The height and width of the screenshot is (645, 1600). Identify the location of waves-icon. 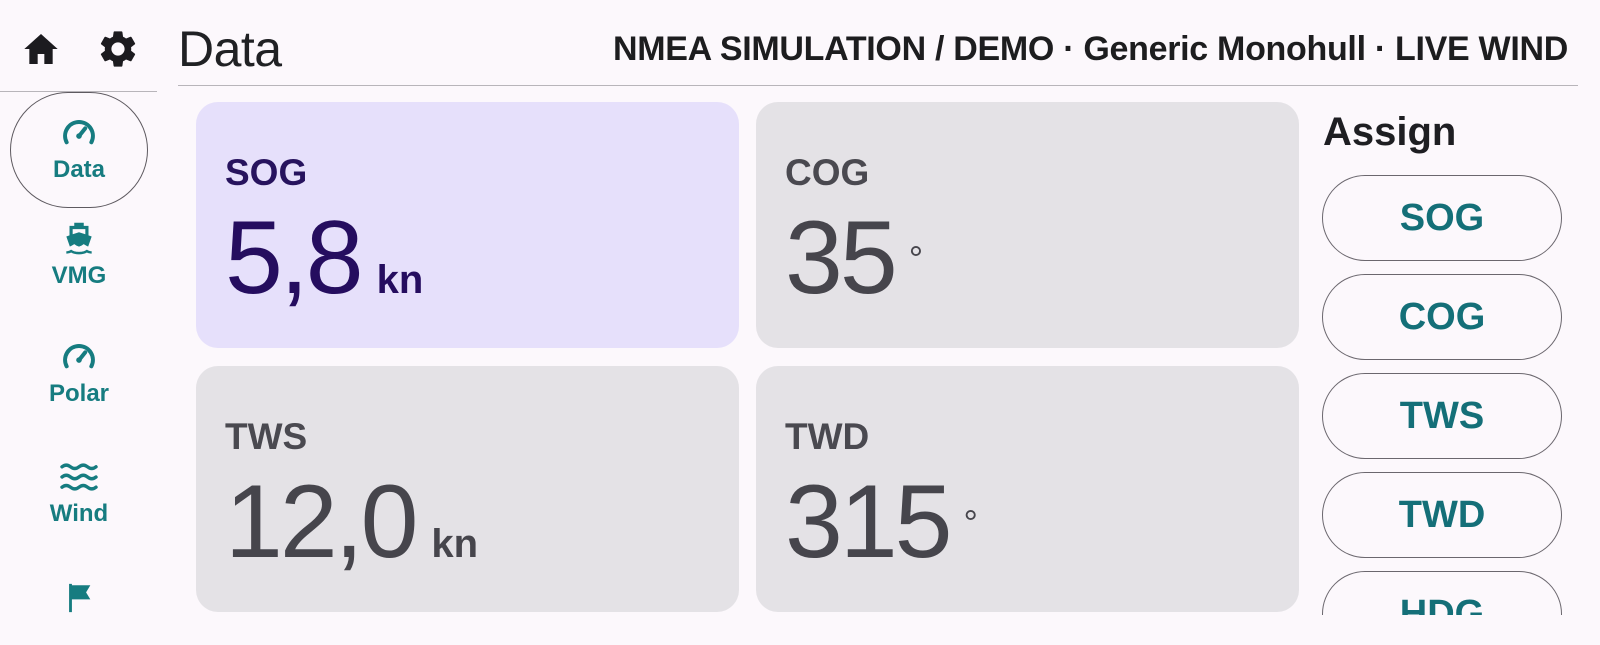
(79, 477).